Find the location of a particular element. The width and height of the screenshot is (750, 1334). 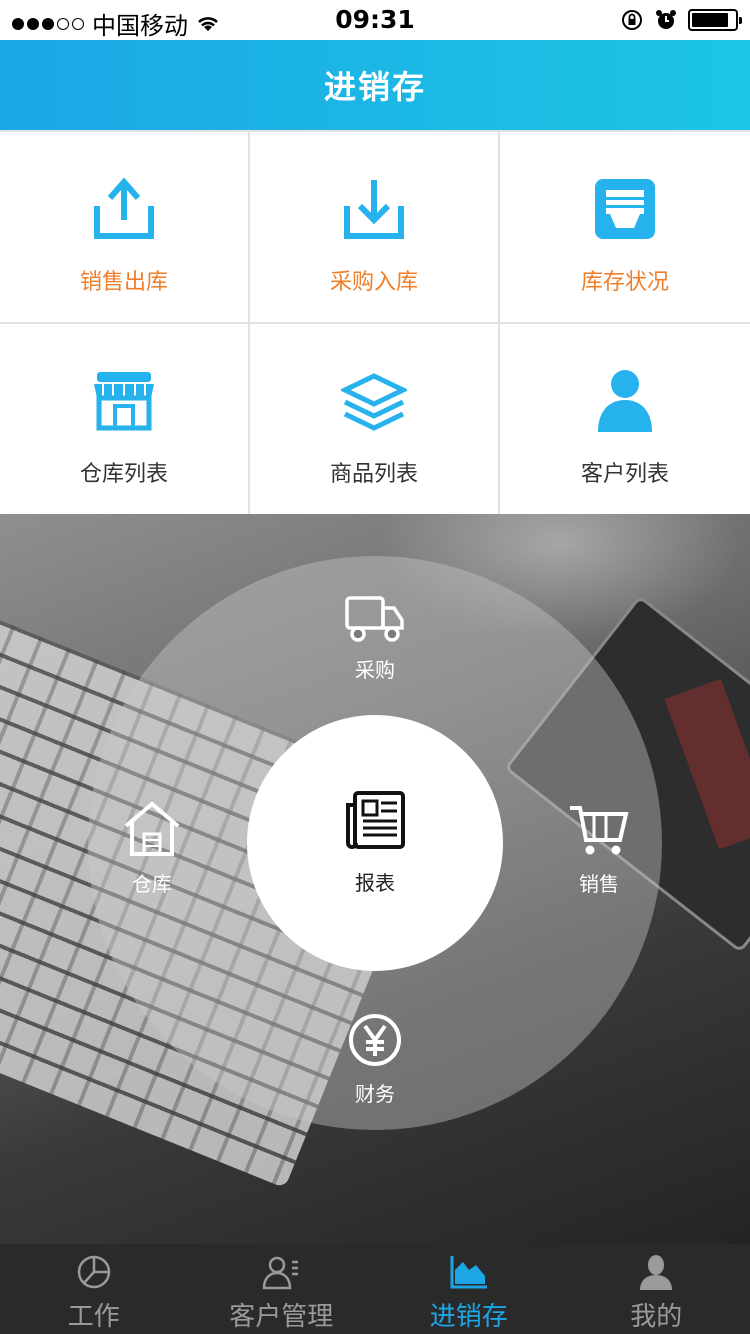

grid-item-product-list: 商品列表 is located at coordinates (374, 419).